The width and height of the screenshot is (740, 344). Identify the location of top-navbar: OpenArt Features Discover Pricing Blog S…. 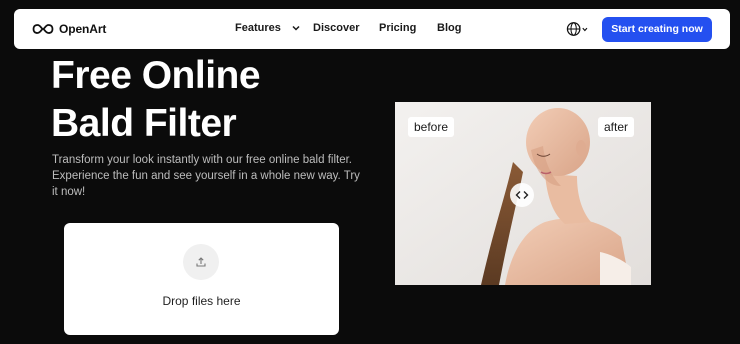
(372, 29).